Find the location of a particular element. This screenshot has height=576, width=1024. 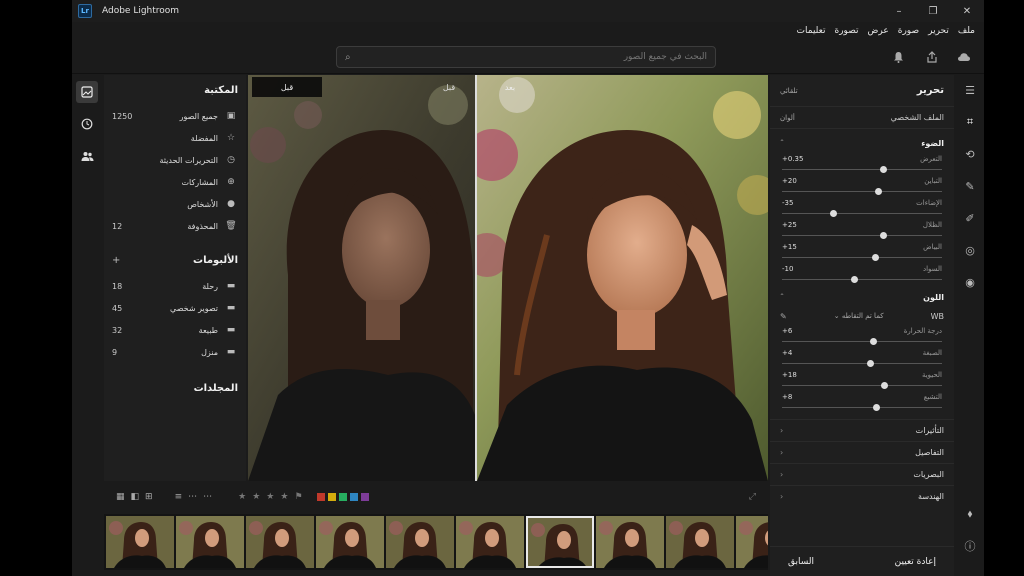

filter-icon: ⋯ is located at coordinates (207, 497).